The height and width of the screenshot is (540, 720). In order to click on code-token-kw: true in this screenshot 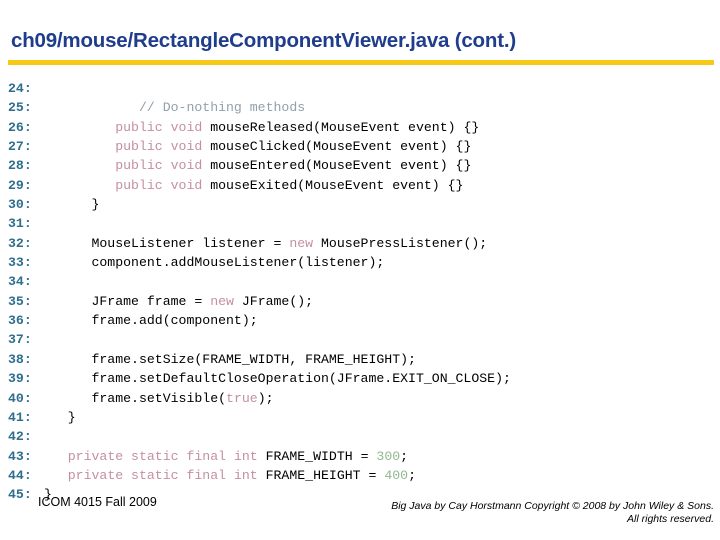, I will do `click(242, 398)`.